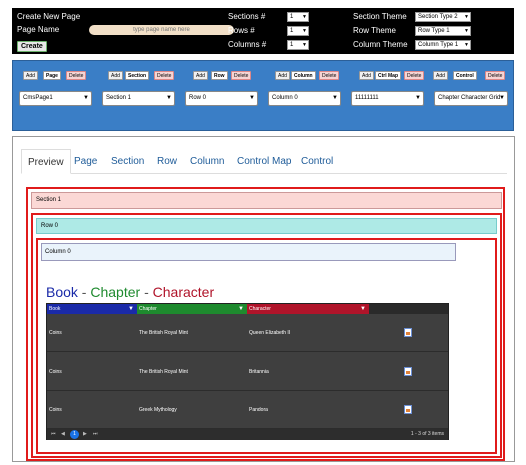  I want to click on sections-count-value: 1, so click(292, 17).